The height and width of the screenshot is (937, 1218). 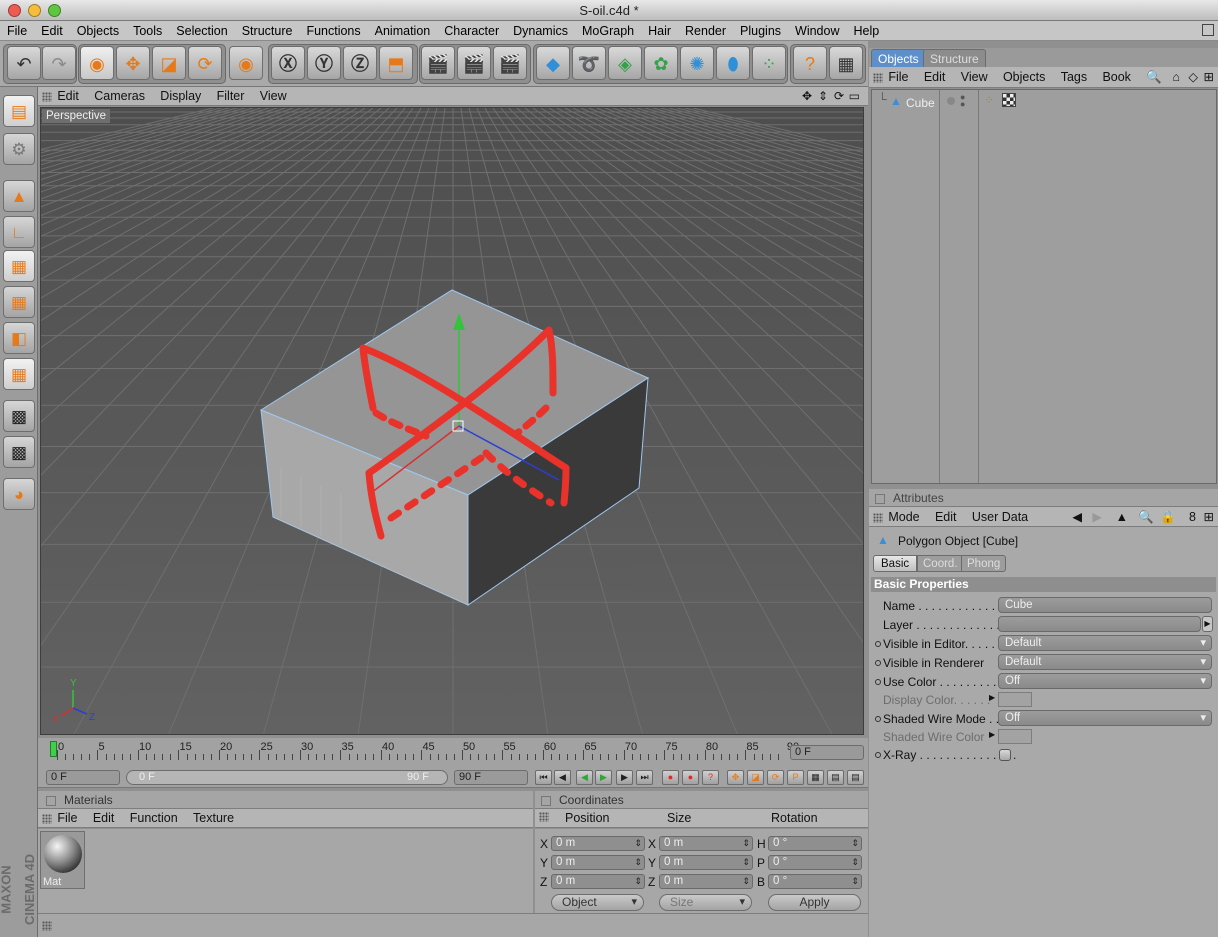 What do you see at coordinates (1176, 77) in the screenshot?
I see `home-icon: ⌂` at bounding box center [1176, 77].